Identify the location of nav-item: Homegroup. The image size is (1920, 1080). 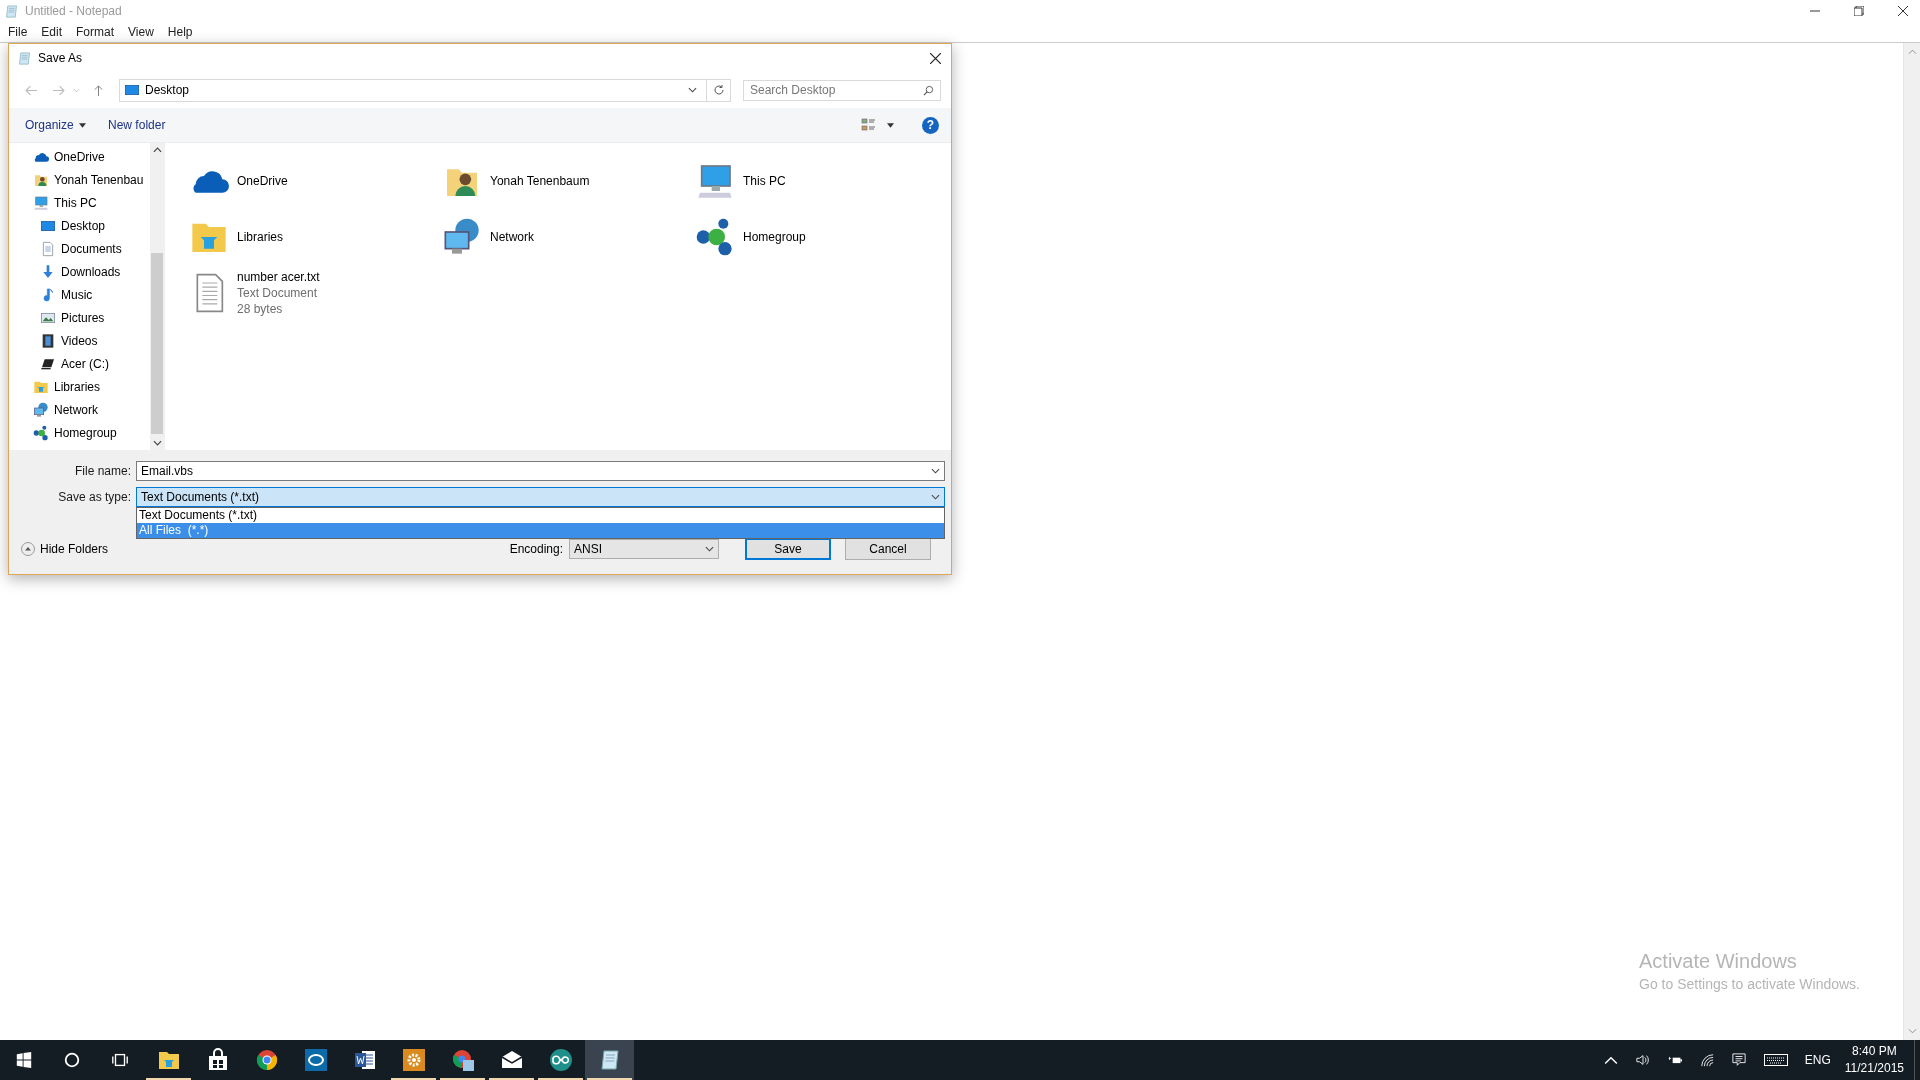
(79, 432).